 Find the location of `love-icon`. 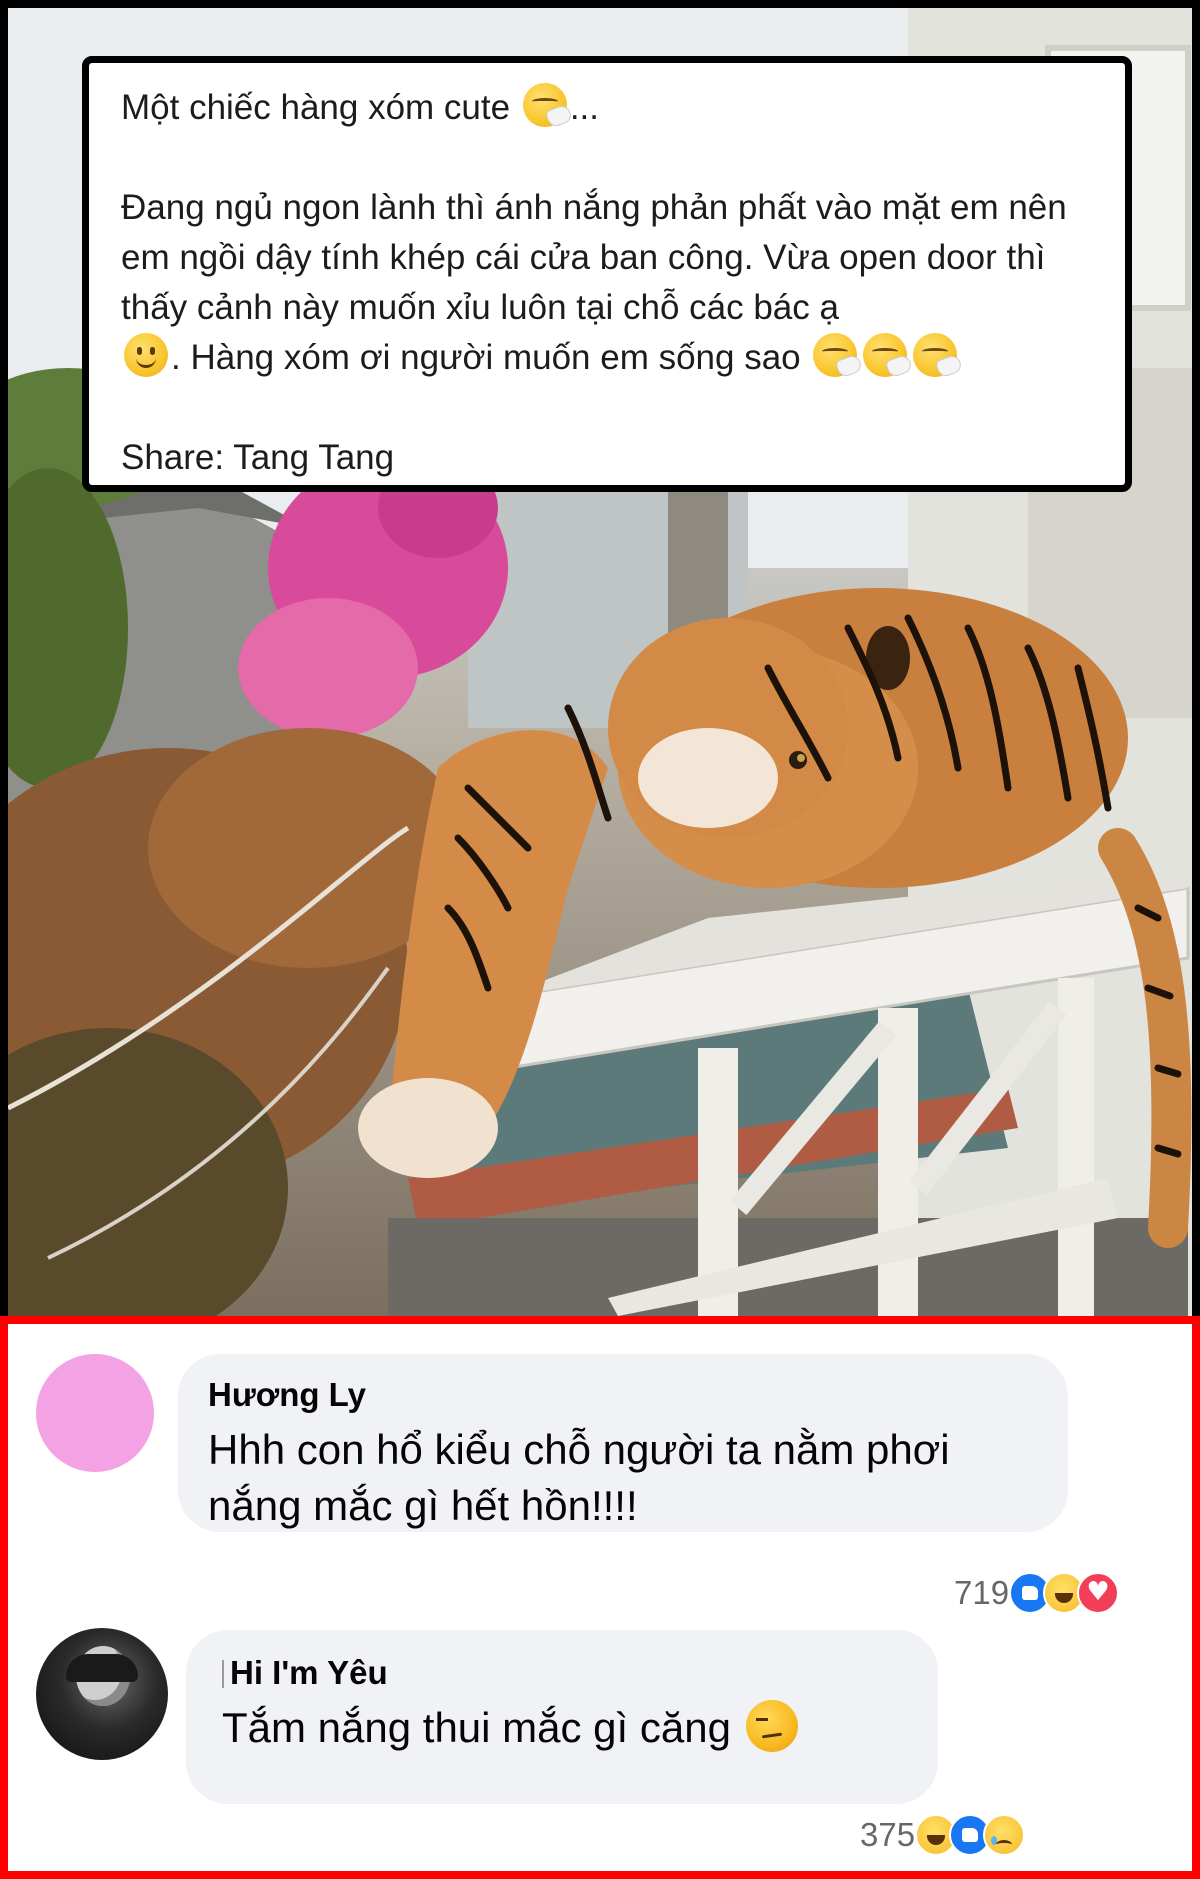

love-icon is located at coordinates (1098, 1593).